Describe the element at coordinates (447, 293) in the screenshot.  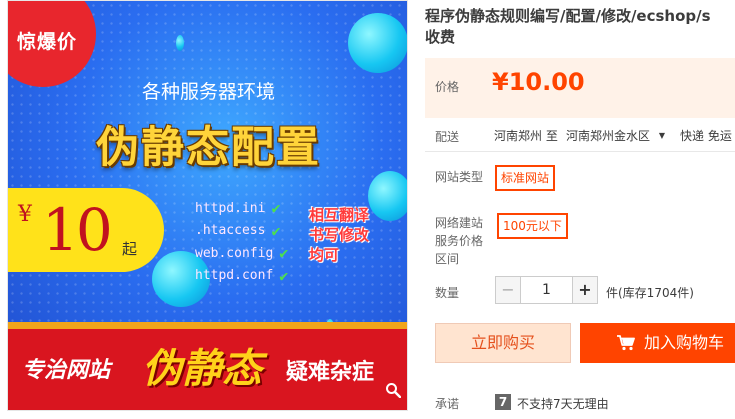
I see `quantity-label: 数量` at that location.